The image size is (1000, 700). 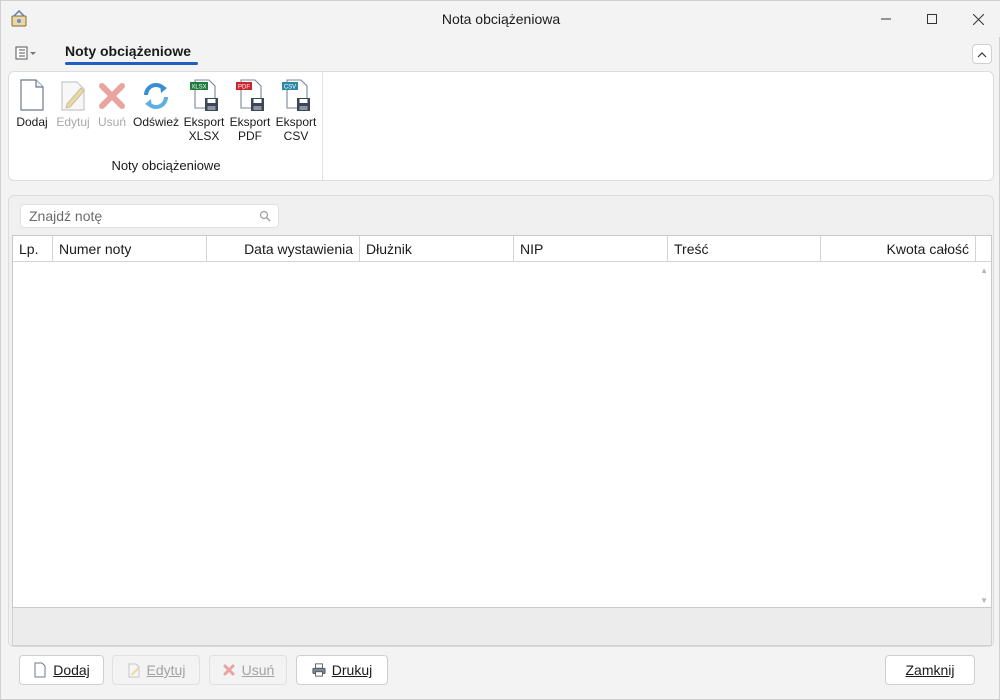 I want to click on export-pdf-icon: PDF, so click(x=250, y=95).